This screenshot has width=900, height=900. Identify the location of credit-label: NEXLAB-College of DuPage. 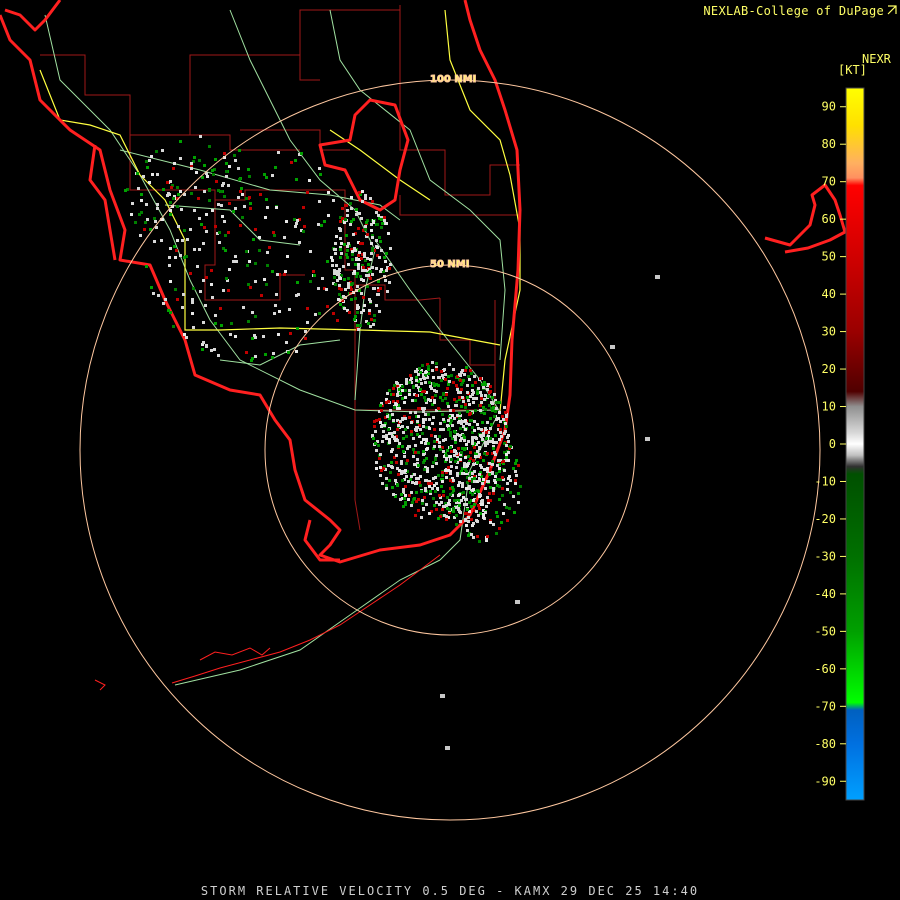
(799, 11).